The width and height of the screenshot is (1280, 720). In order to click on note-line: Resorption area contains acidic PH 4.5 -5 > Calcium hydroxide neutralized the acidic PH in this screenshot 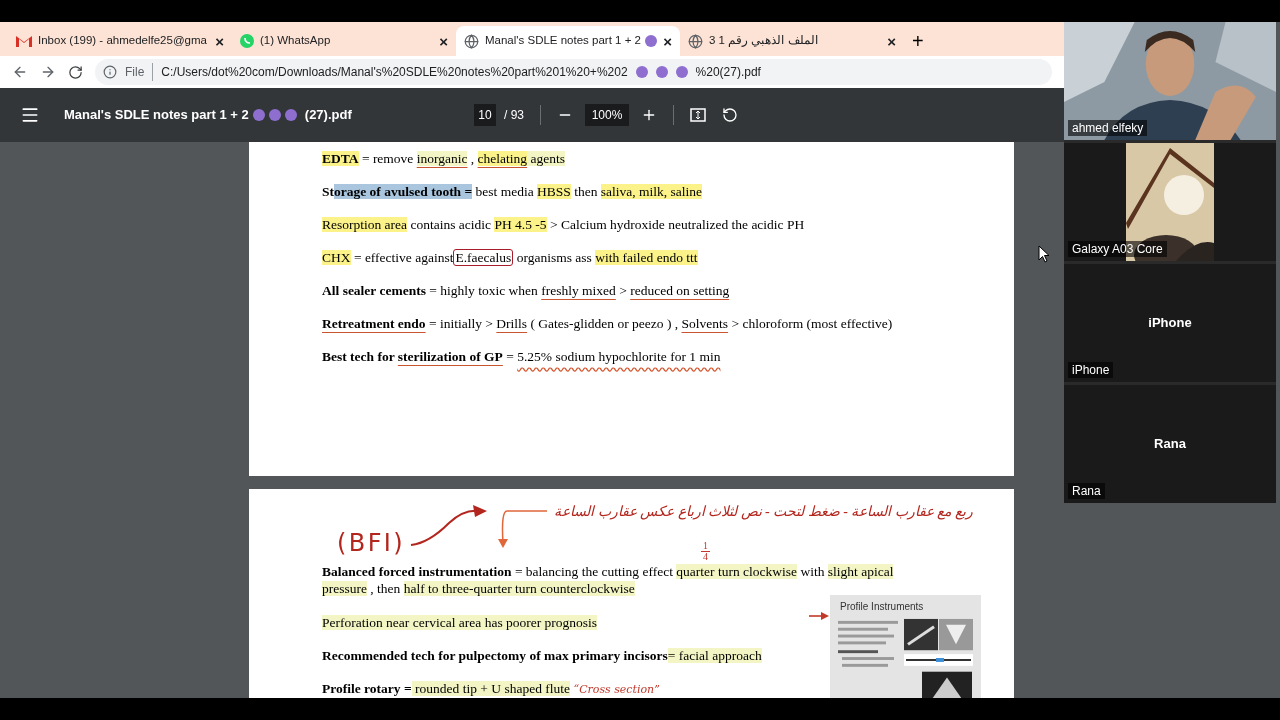, I will do `click(564, 224)`.